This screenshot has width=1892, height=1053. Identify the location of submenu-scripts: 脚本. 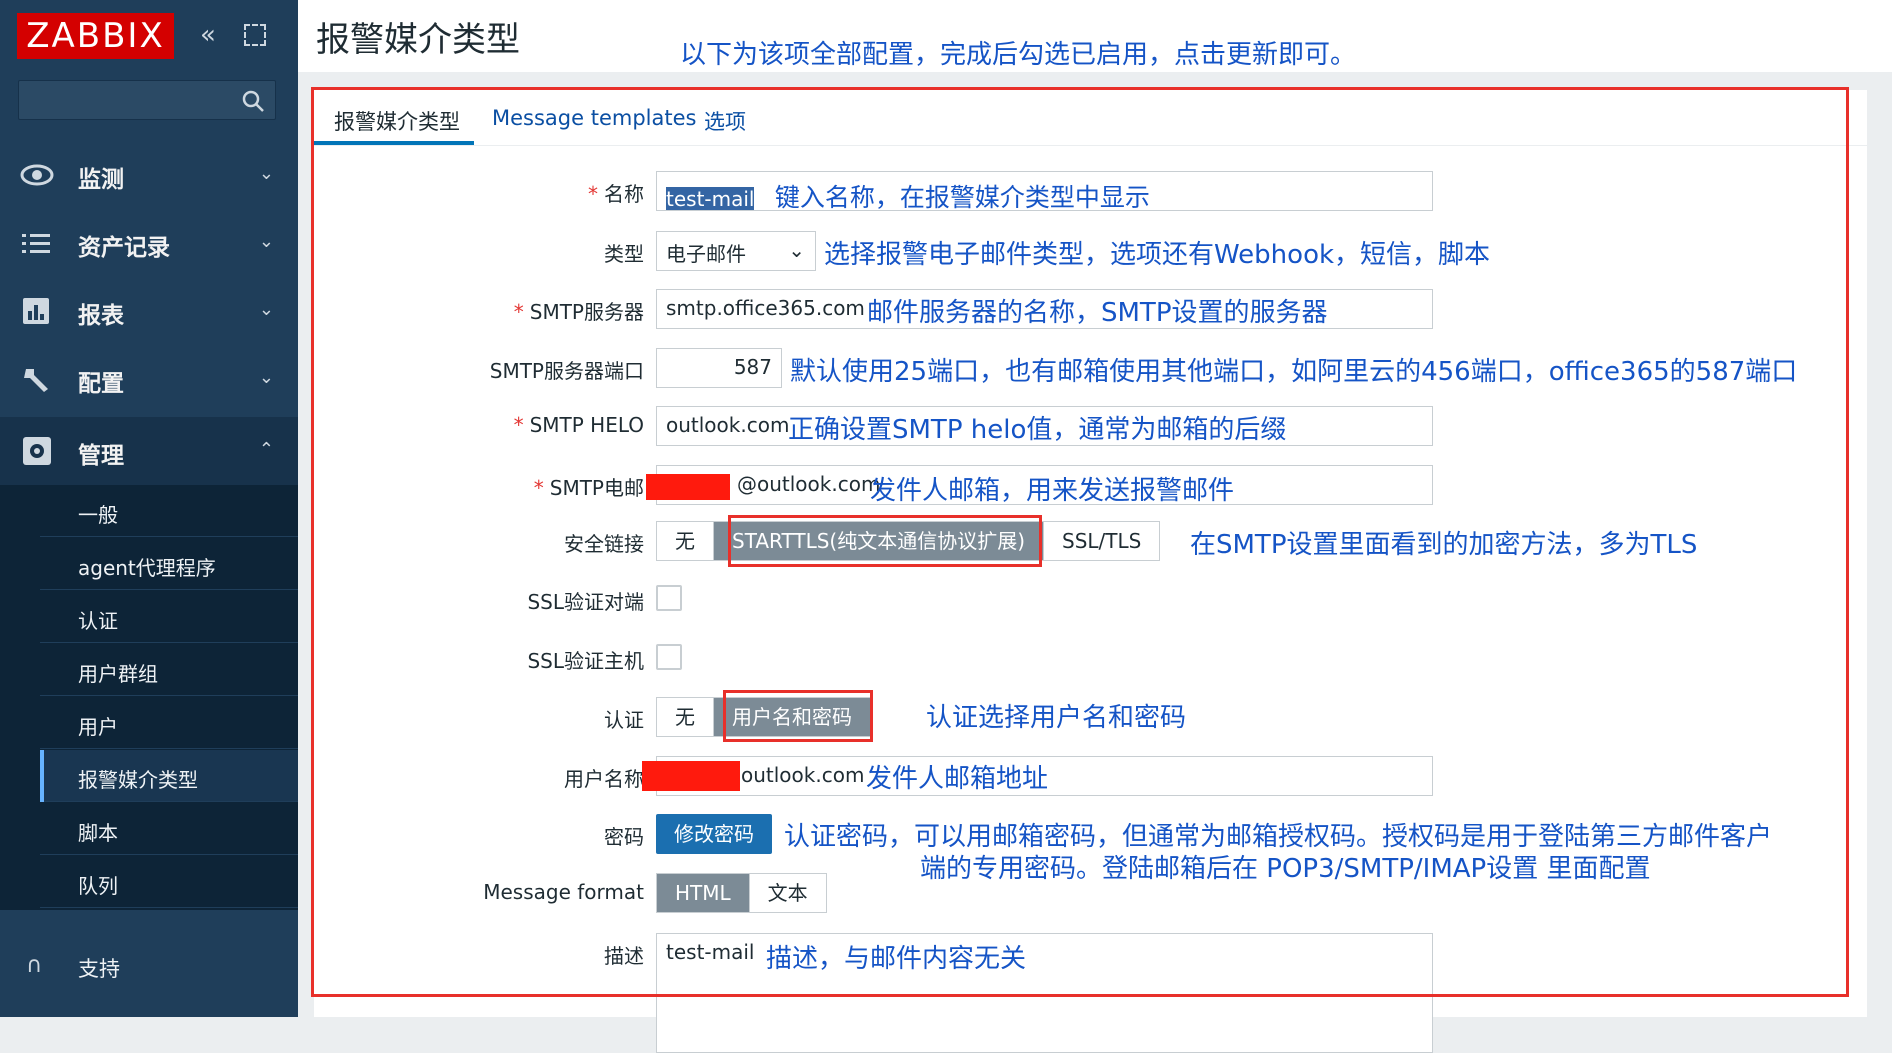
(169, 829).